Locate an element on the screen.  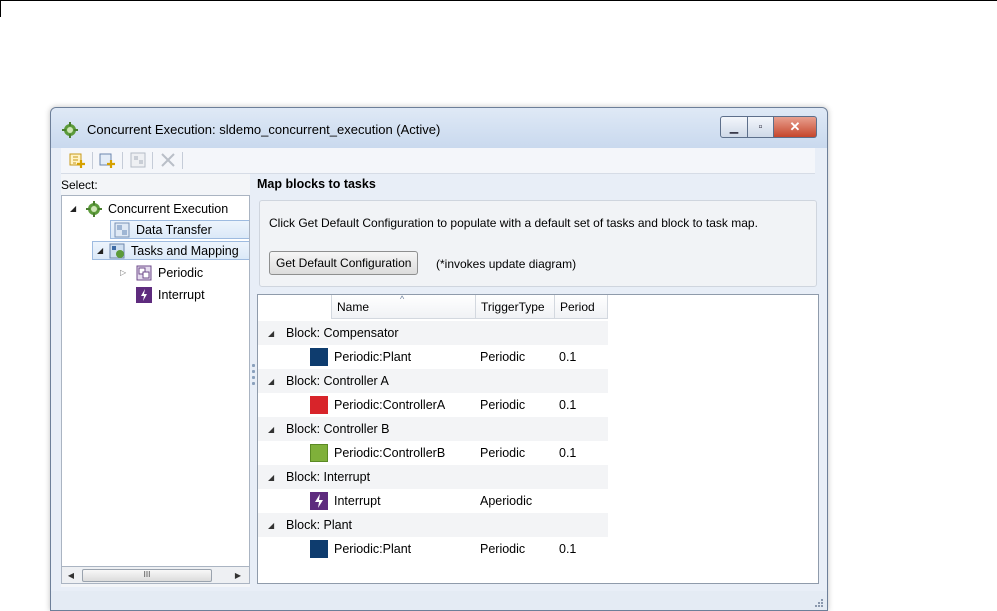
table-row: Interrupt Aperiodic is located at coordinates (433, 501).